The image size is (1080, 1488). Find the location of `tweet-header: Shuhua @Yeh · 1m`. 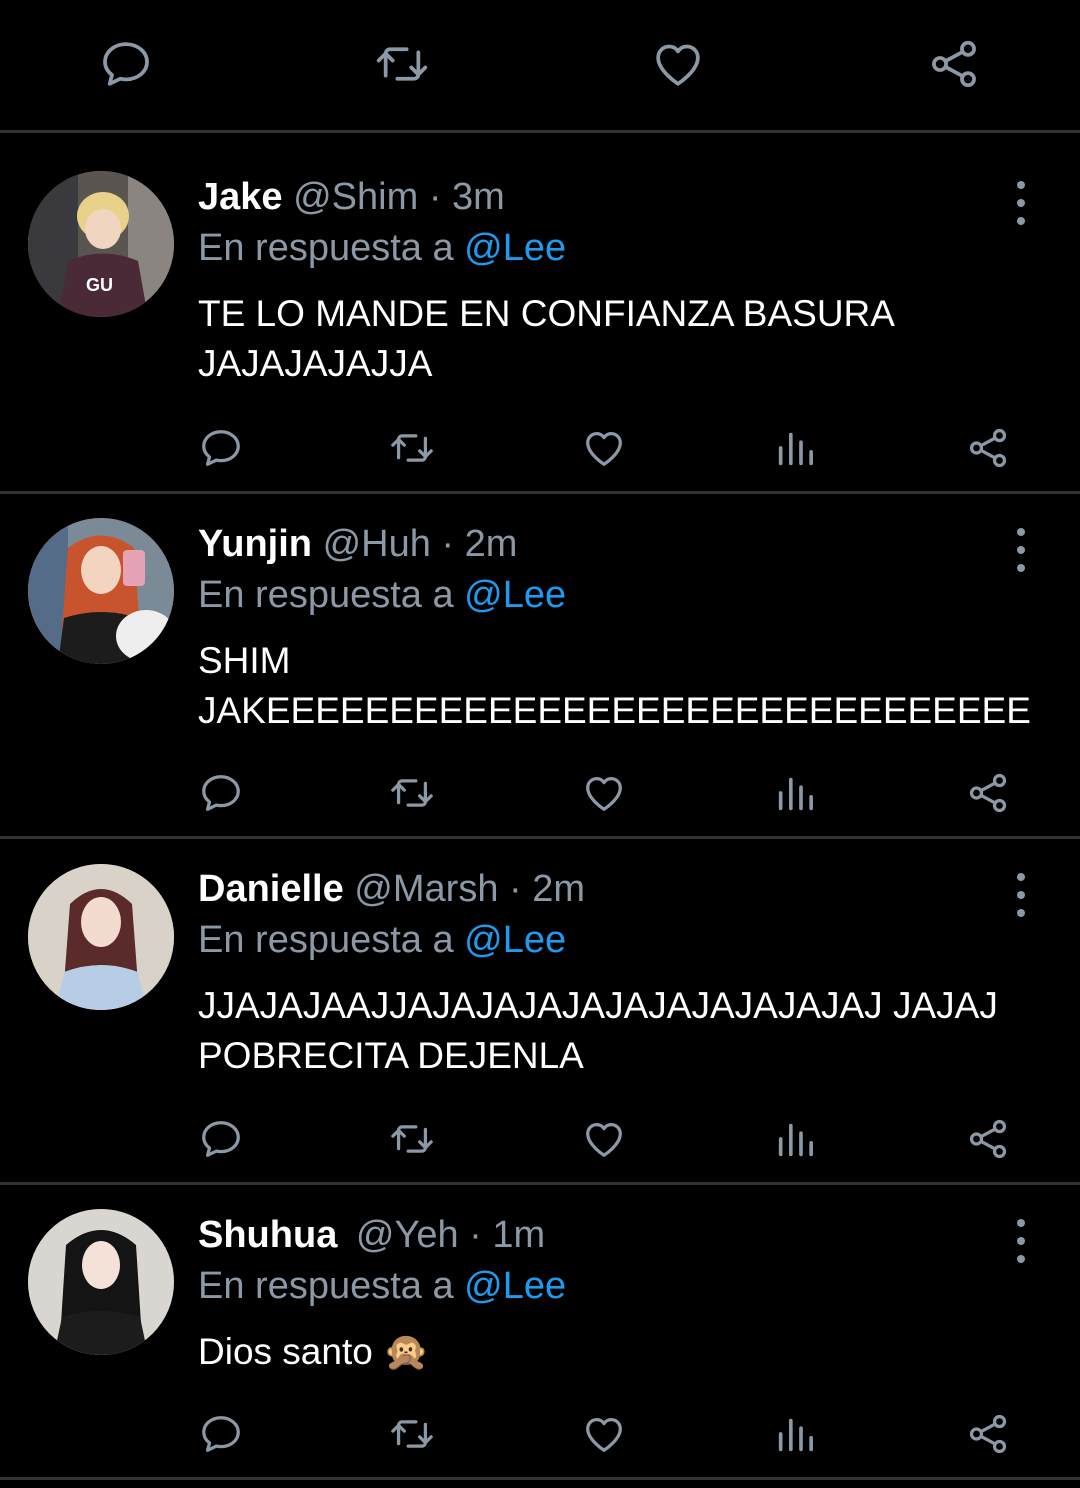

tweet-header: Shuhua @Yeh · 1m is located at coordinates (371, 1235).